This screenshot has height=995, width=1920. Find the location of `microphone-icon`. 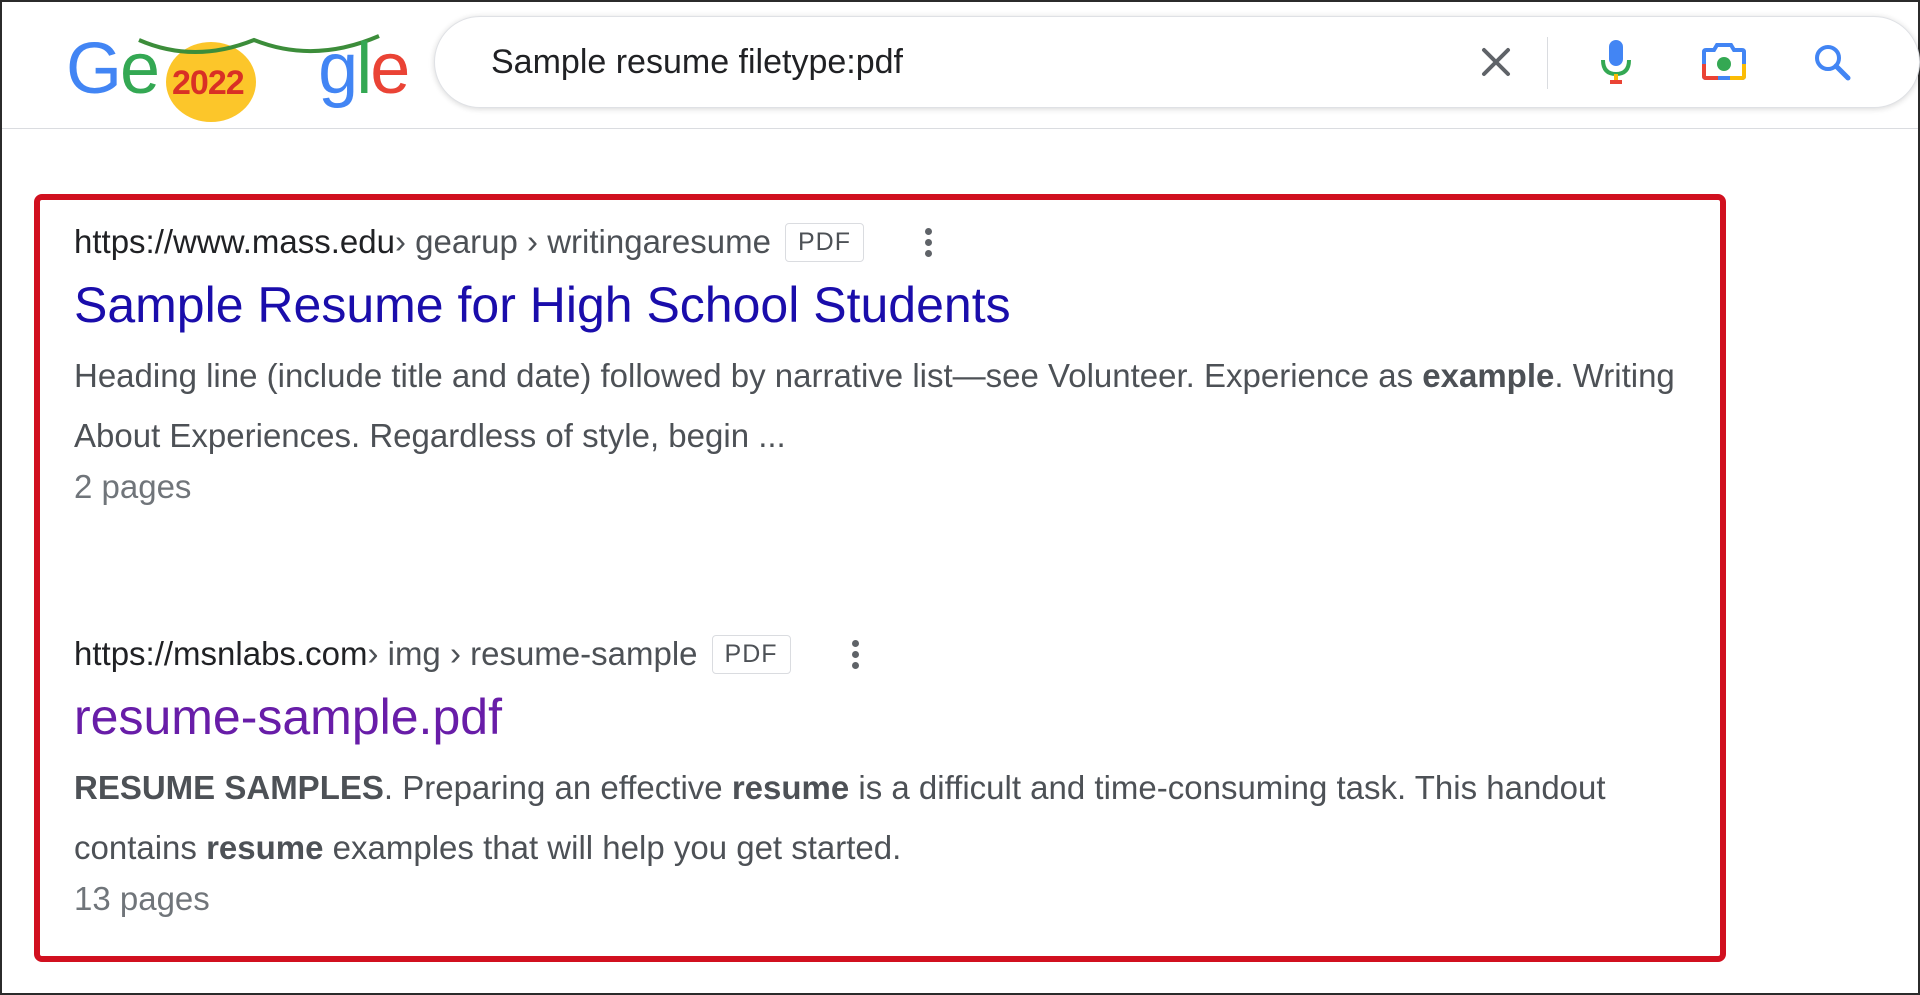

microphone-icon is located at coordinates (1616, 62).